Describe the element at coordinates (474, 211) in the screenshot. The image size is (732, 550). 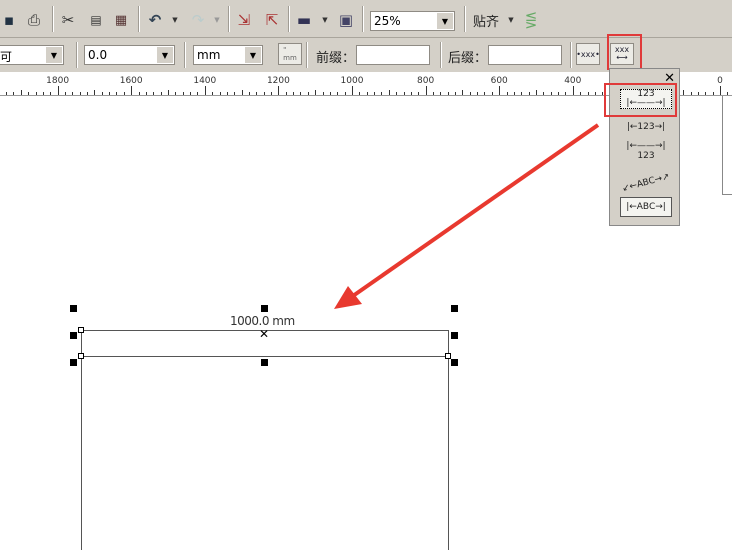
I see `arrow-shaft` at that location.